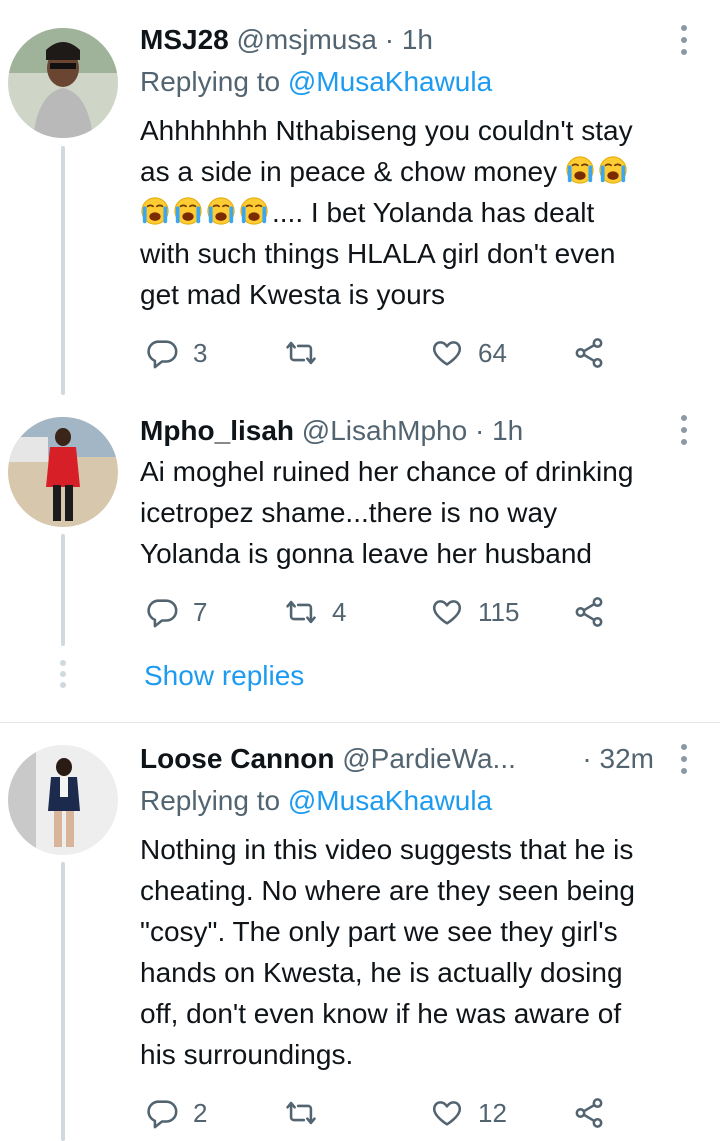 The width and height of the screenshot is (720, 1141). I want to click on text-line: cheating. No where are they seen being, so click(387, 890).